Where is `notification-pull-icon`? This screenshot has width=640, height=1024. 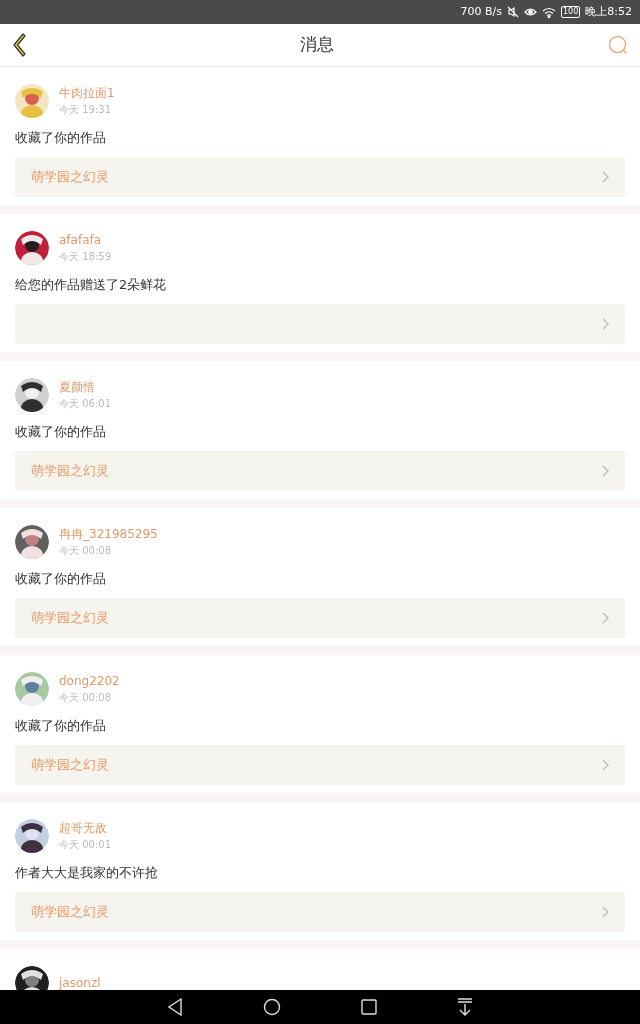
notification-pull-icon is located at coordinates (465, 1007).